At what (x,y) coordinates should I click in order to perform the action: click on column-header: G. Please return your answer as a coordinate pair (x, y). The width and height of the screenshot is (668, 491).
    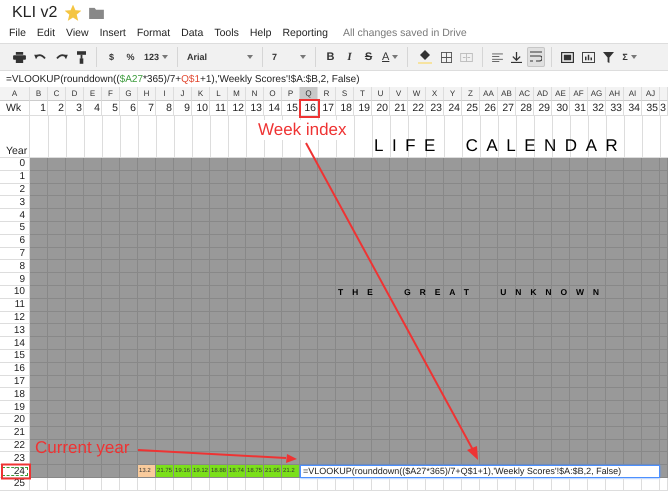
    Looking at the image, I should click on (129, 94).